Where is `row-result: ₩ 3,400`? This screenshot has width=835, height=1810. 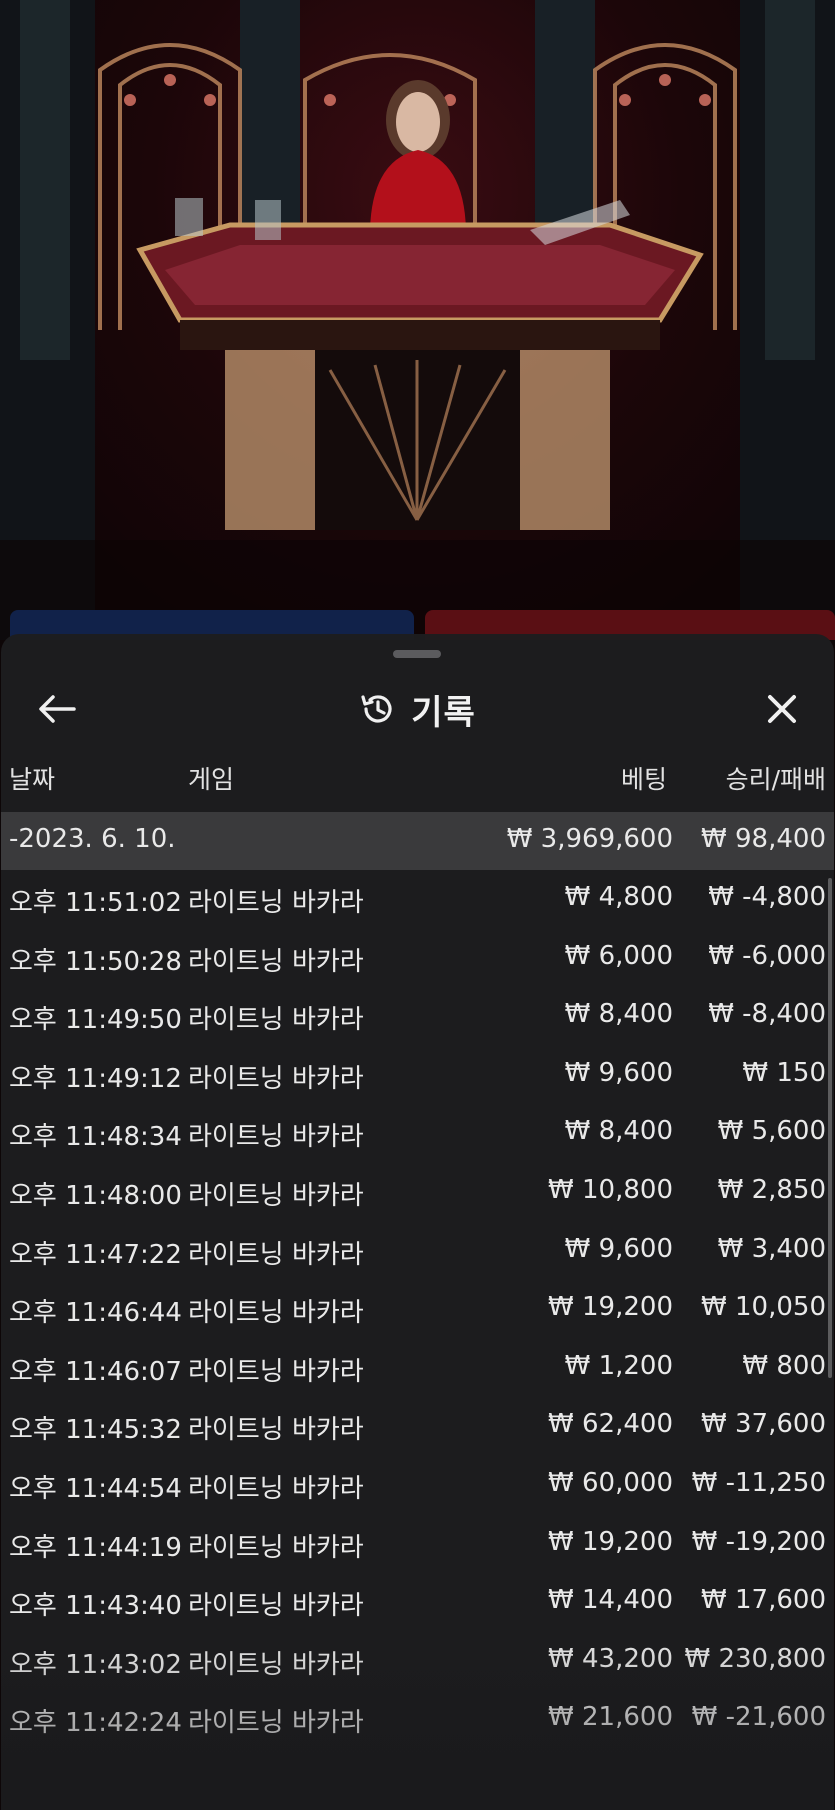 row-result: ₩ 3,400 is located at coordinates (771, 1248).